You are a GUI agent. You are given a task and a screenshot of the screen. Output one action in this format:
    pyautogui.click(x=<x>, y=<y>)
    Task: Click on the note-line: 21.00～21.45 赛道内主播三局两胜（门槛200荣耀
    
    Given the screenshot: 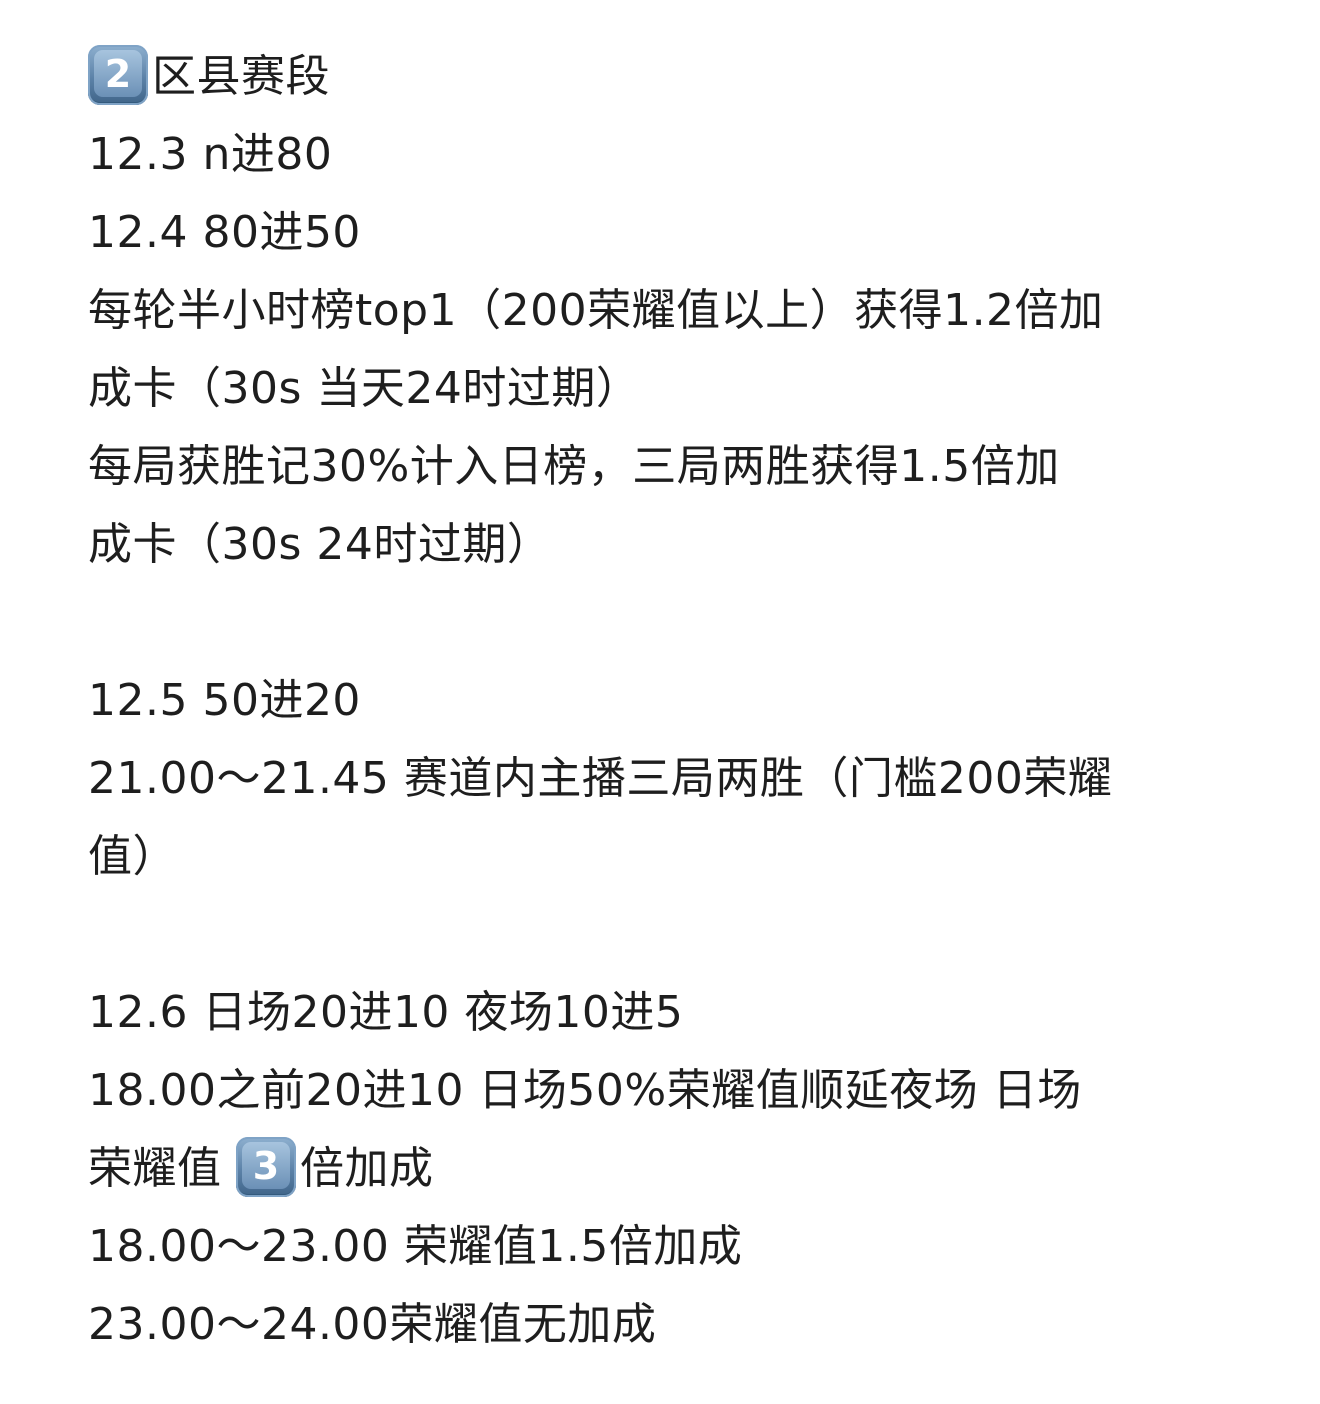 What is the action you would take?
    pyautogui.click(x=600, y=778)
    